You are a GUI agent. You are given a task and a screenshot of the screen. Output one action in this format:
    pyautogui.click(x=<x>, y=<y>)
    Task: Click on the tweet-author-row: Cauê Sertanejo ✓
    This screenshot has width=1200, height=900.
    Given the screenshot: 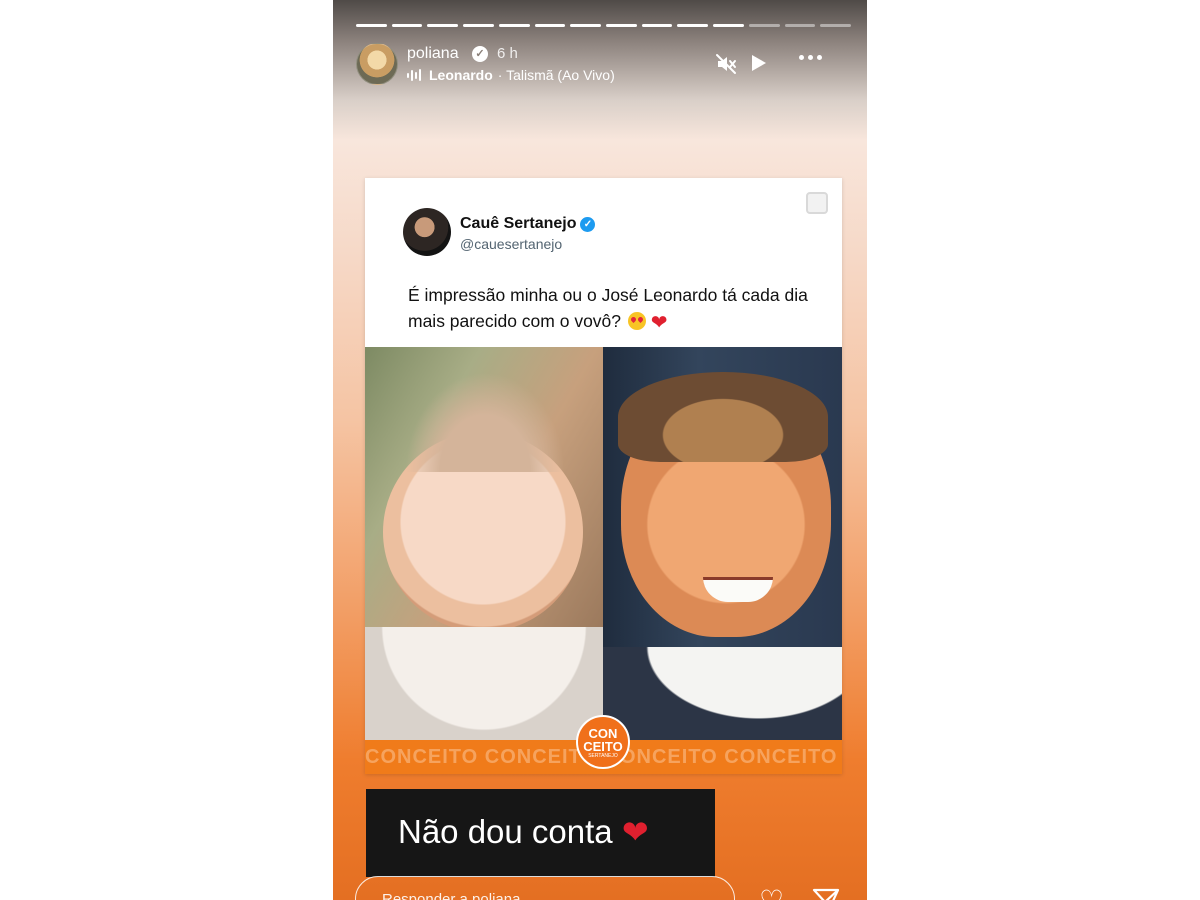 What is the action you would take?
    pyautogui.click(x=528, y=224)
    